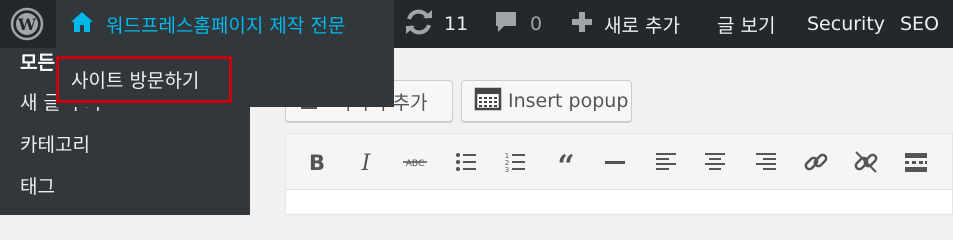 The image size is (953, 240). What do you see at coordinates (55, 143) in the screenshot?
I see `sidebar-item-categories: 카테고리` at bounding box center [55, 143].